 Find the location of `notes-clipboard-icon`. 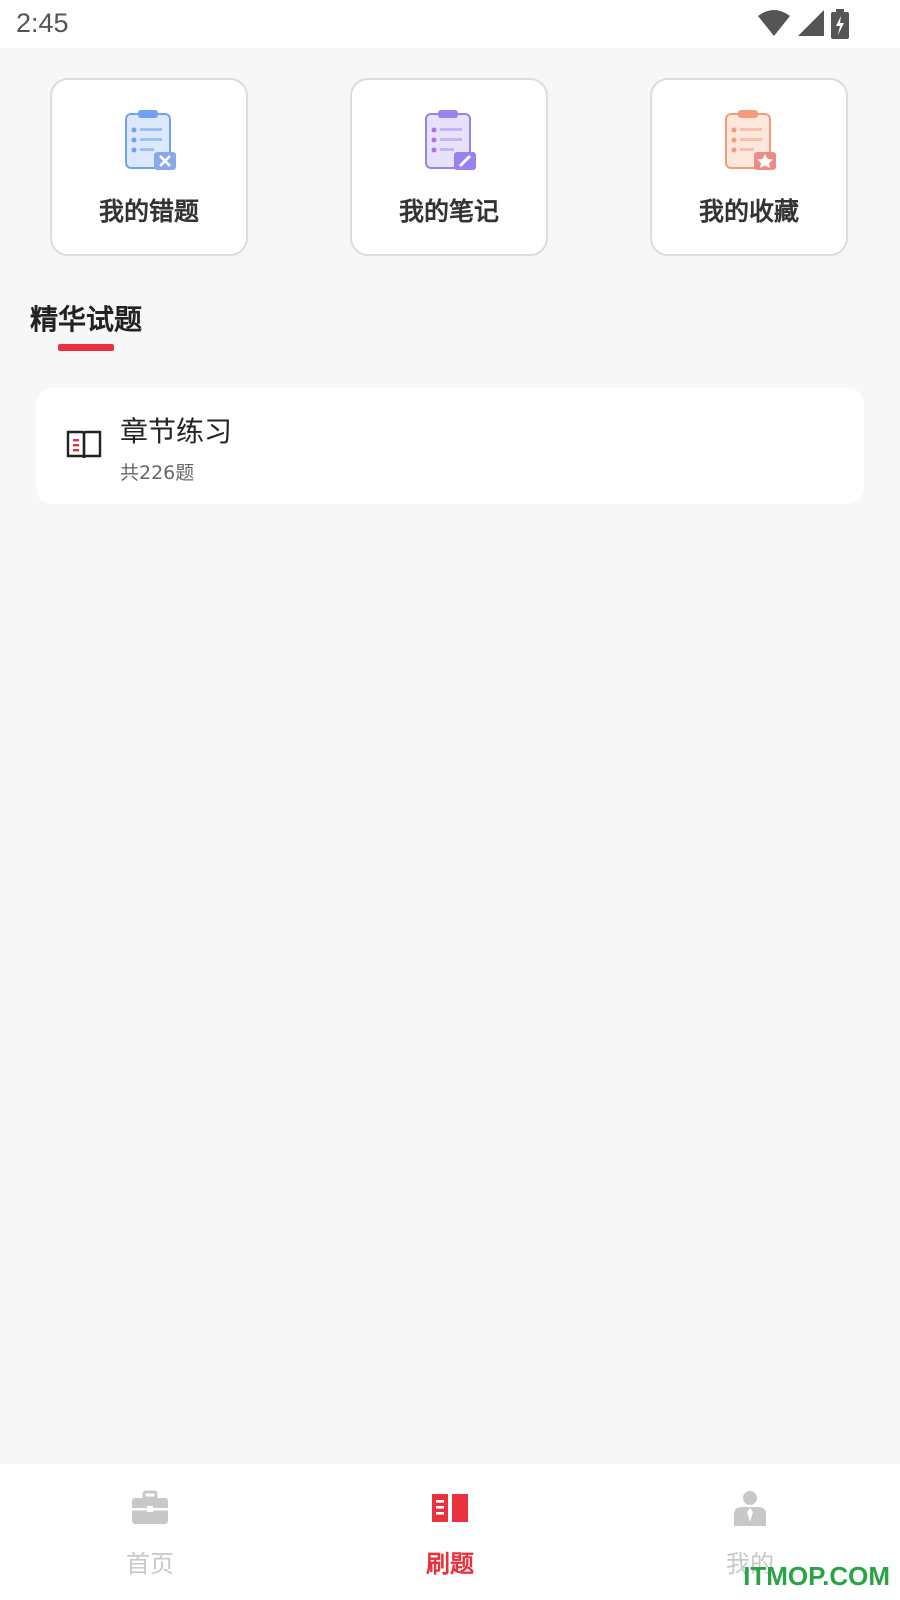

notes-clipboard-icon is located at coordinates (450, 140).